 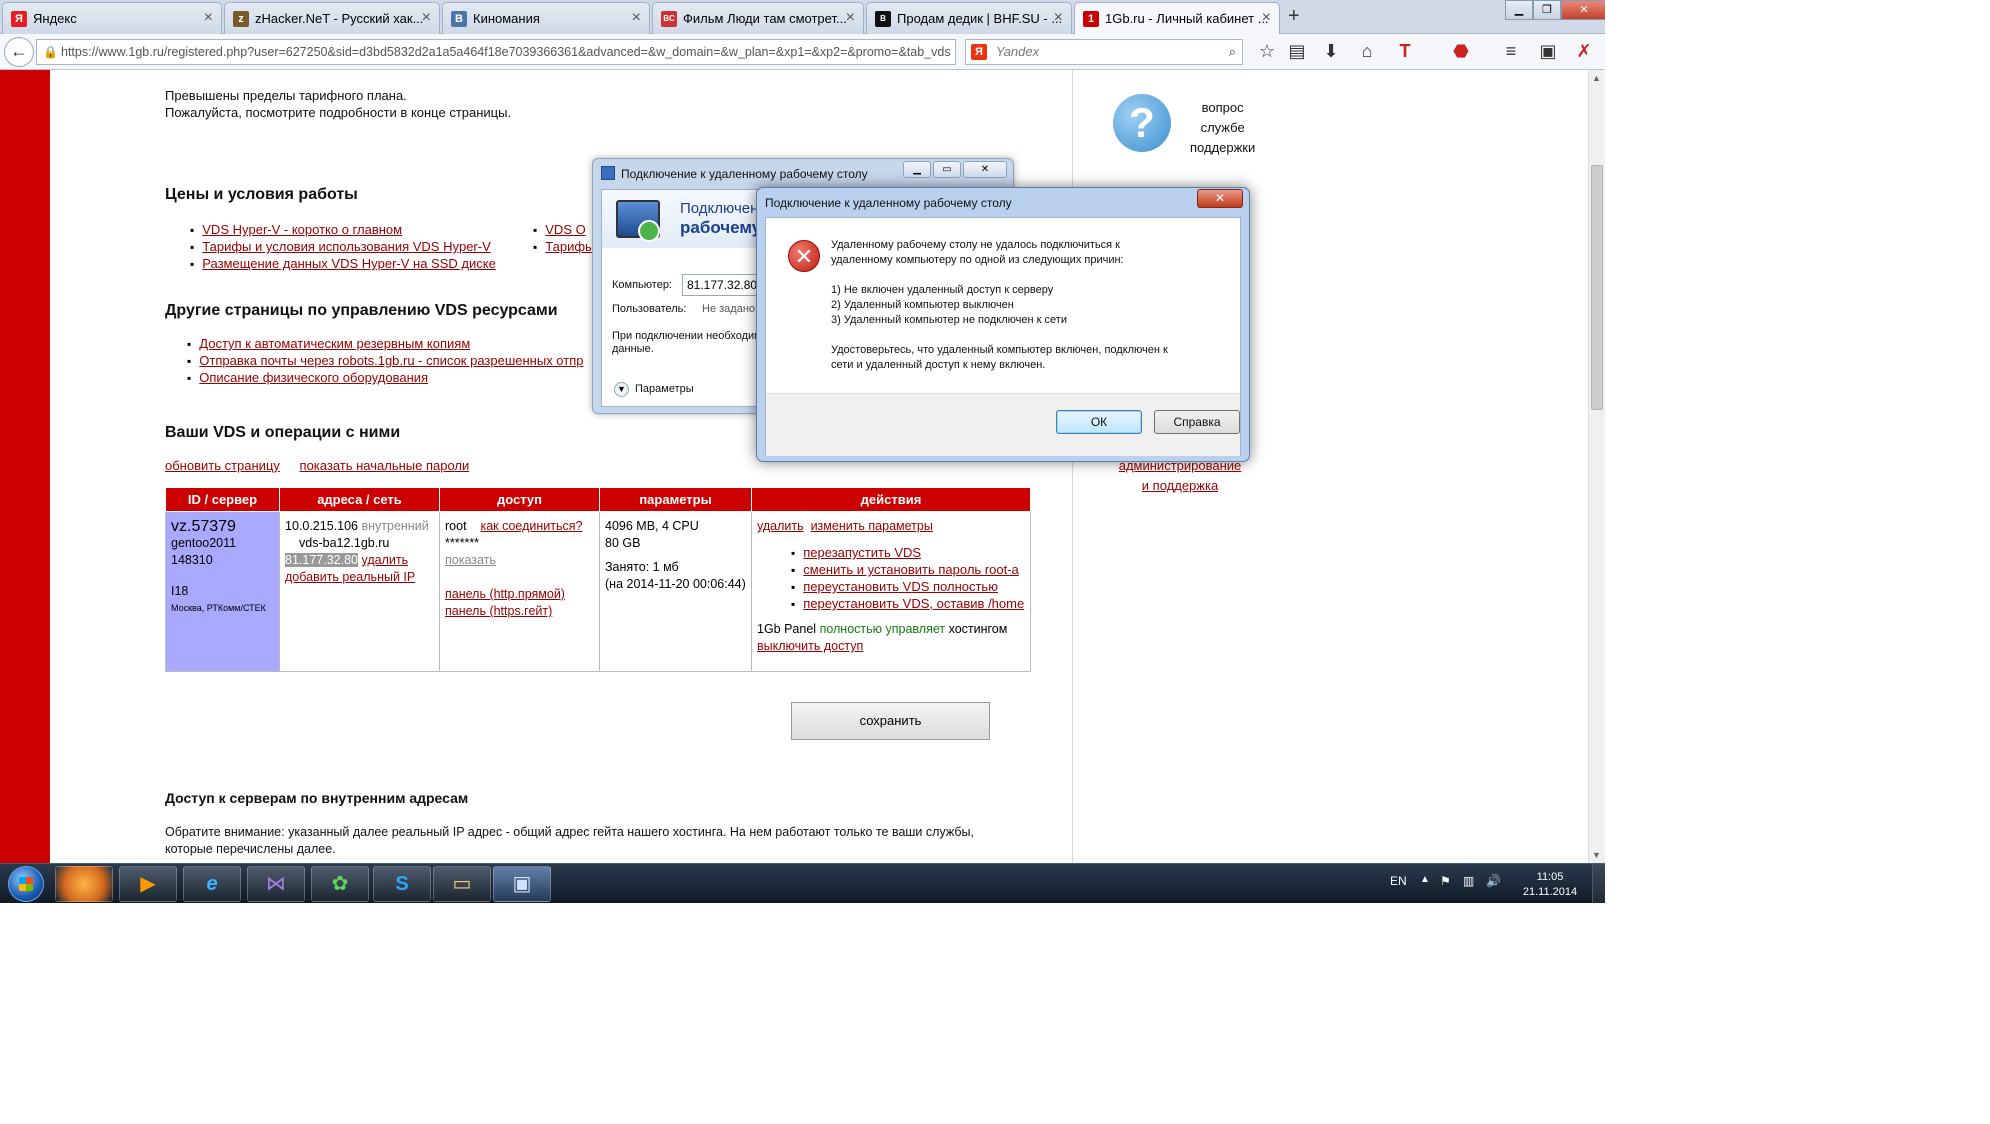 I want to click on translate-icon: T, so click(x=1405, y=51).